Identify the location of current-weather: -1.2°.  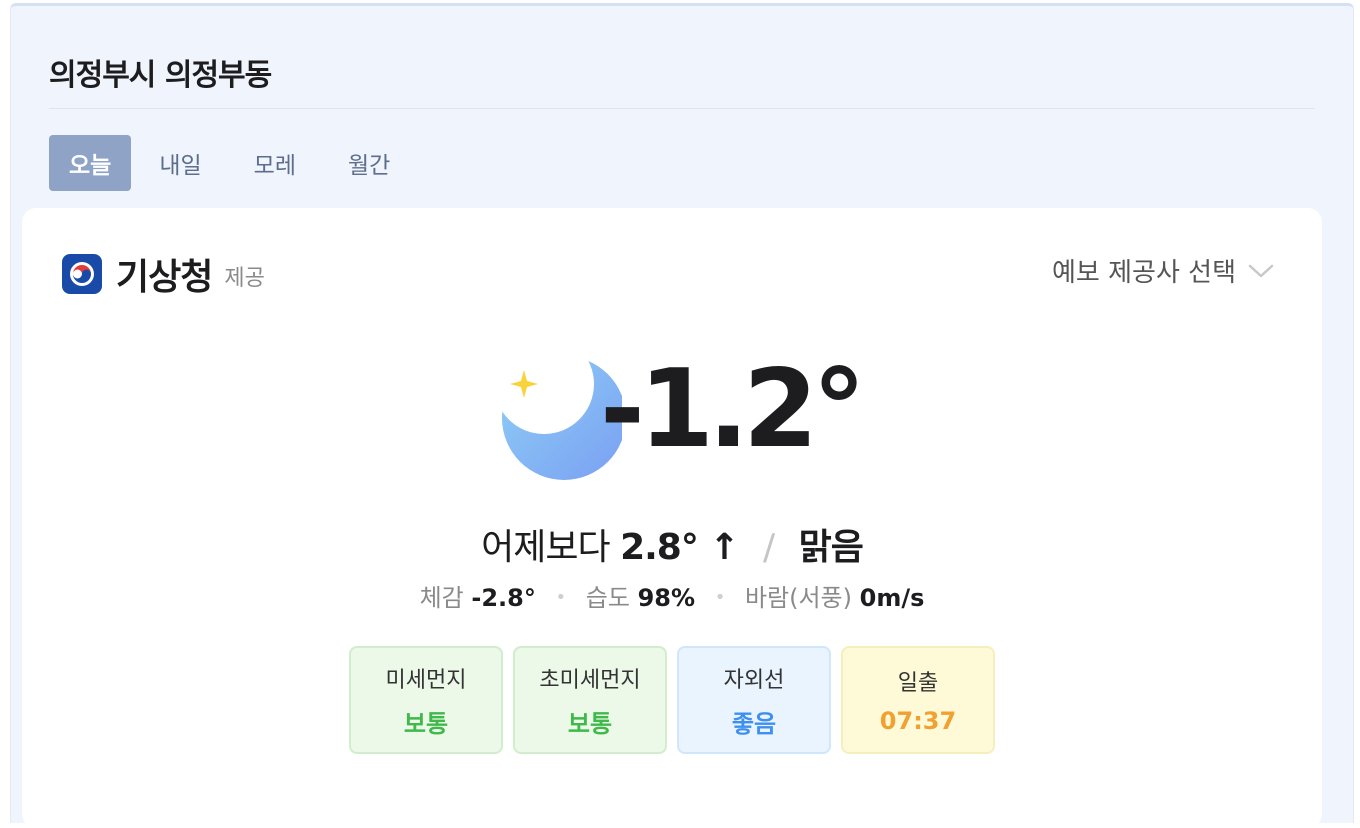
(679, 413).